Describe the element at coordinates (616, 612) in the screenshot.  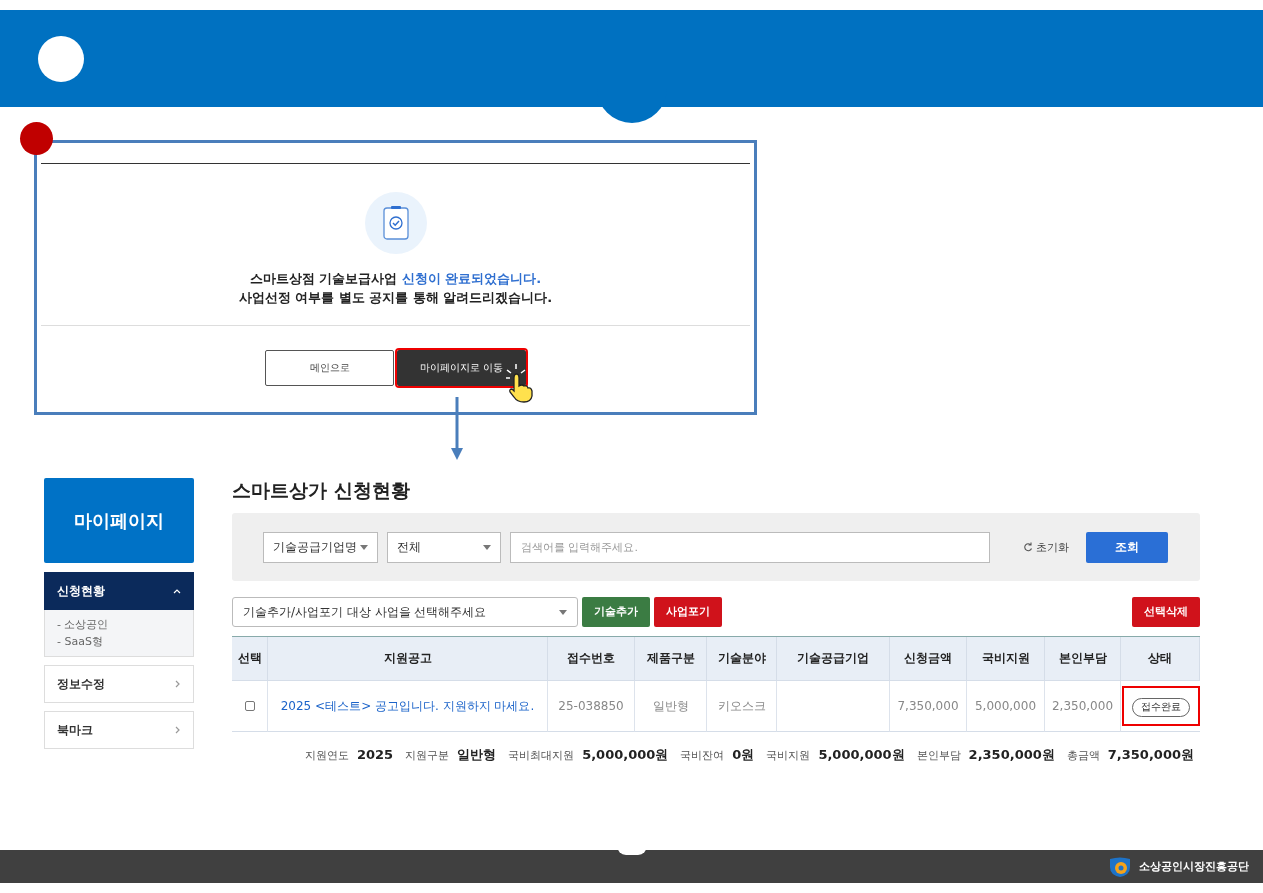
I see `action-button: 기술추가` at that location.